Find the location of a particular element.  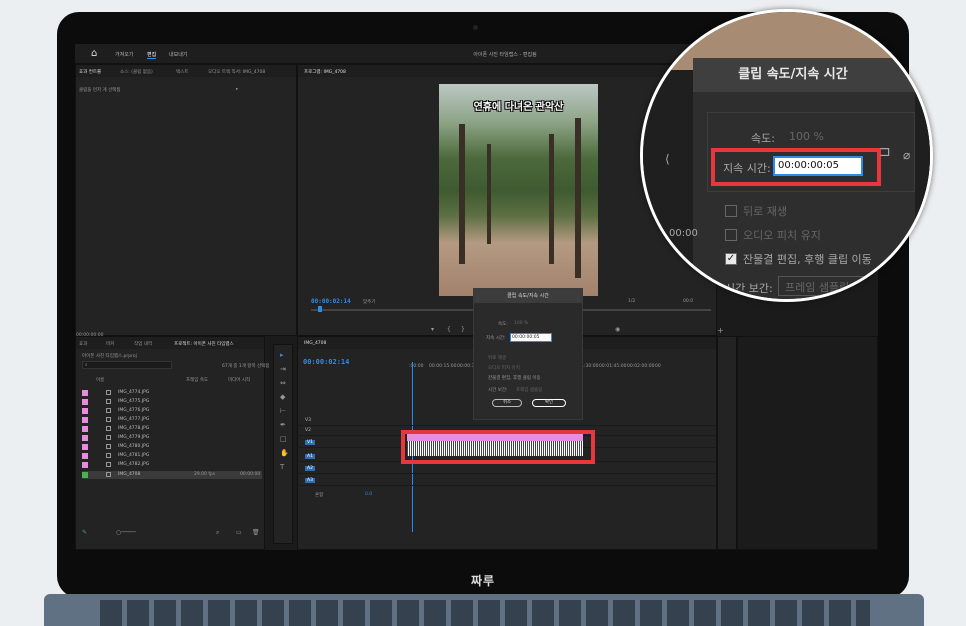

selection-tool-icon: ▸ is located at coordinates (282, 355).